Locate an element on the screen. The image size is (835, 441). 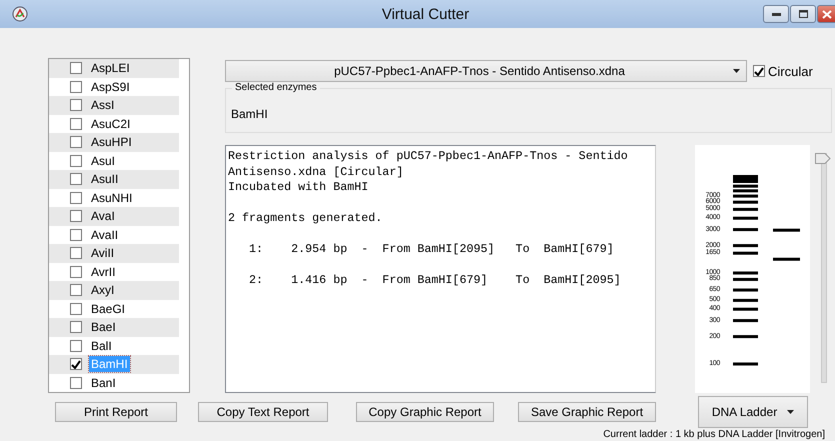
enzyme-name: BanI is located at coordinates (103, 382).